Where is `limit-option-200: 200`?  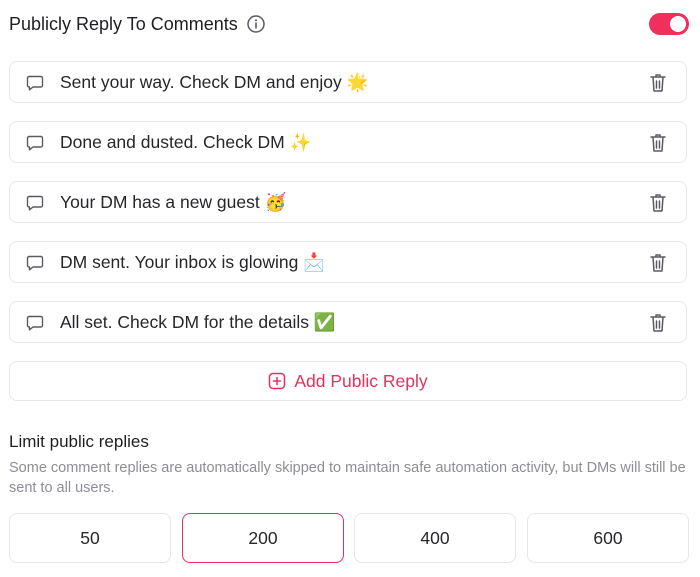 limit-option-200: 200 is located at coordinates (263, 538).